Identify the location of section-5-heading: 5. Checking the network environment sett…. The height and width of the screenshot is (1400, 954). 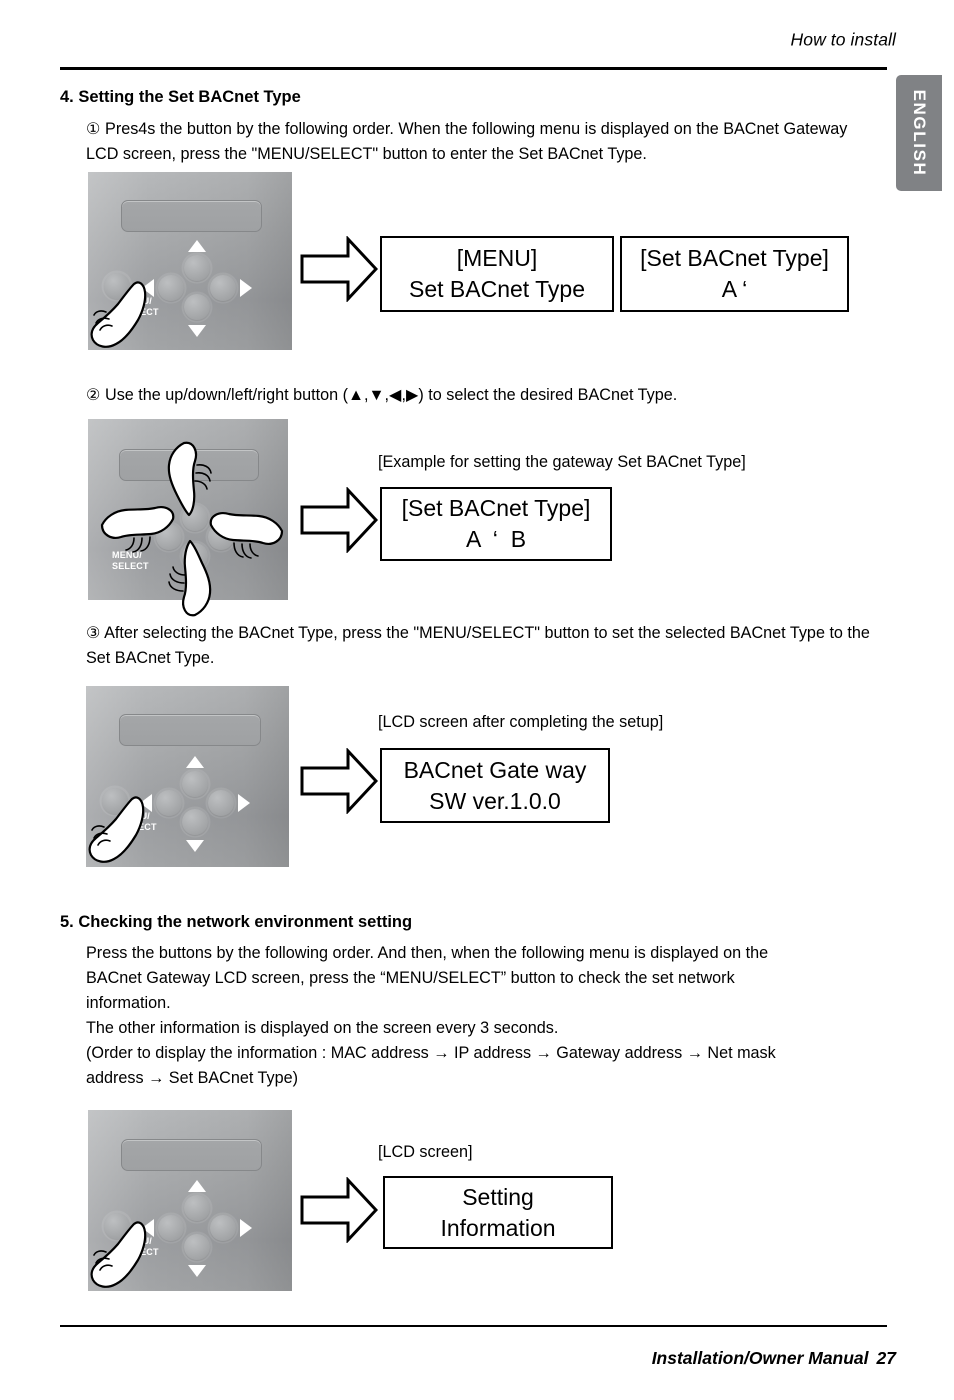
(236, 922).